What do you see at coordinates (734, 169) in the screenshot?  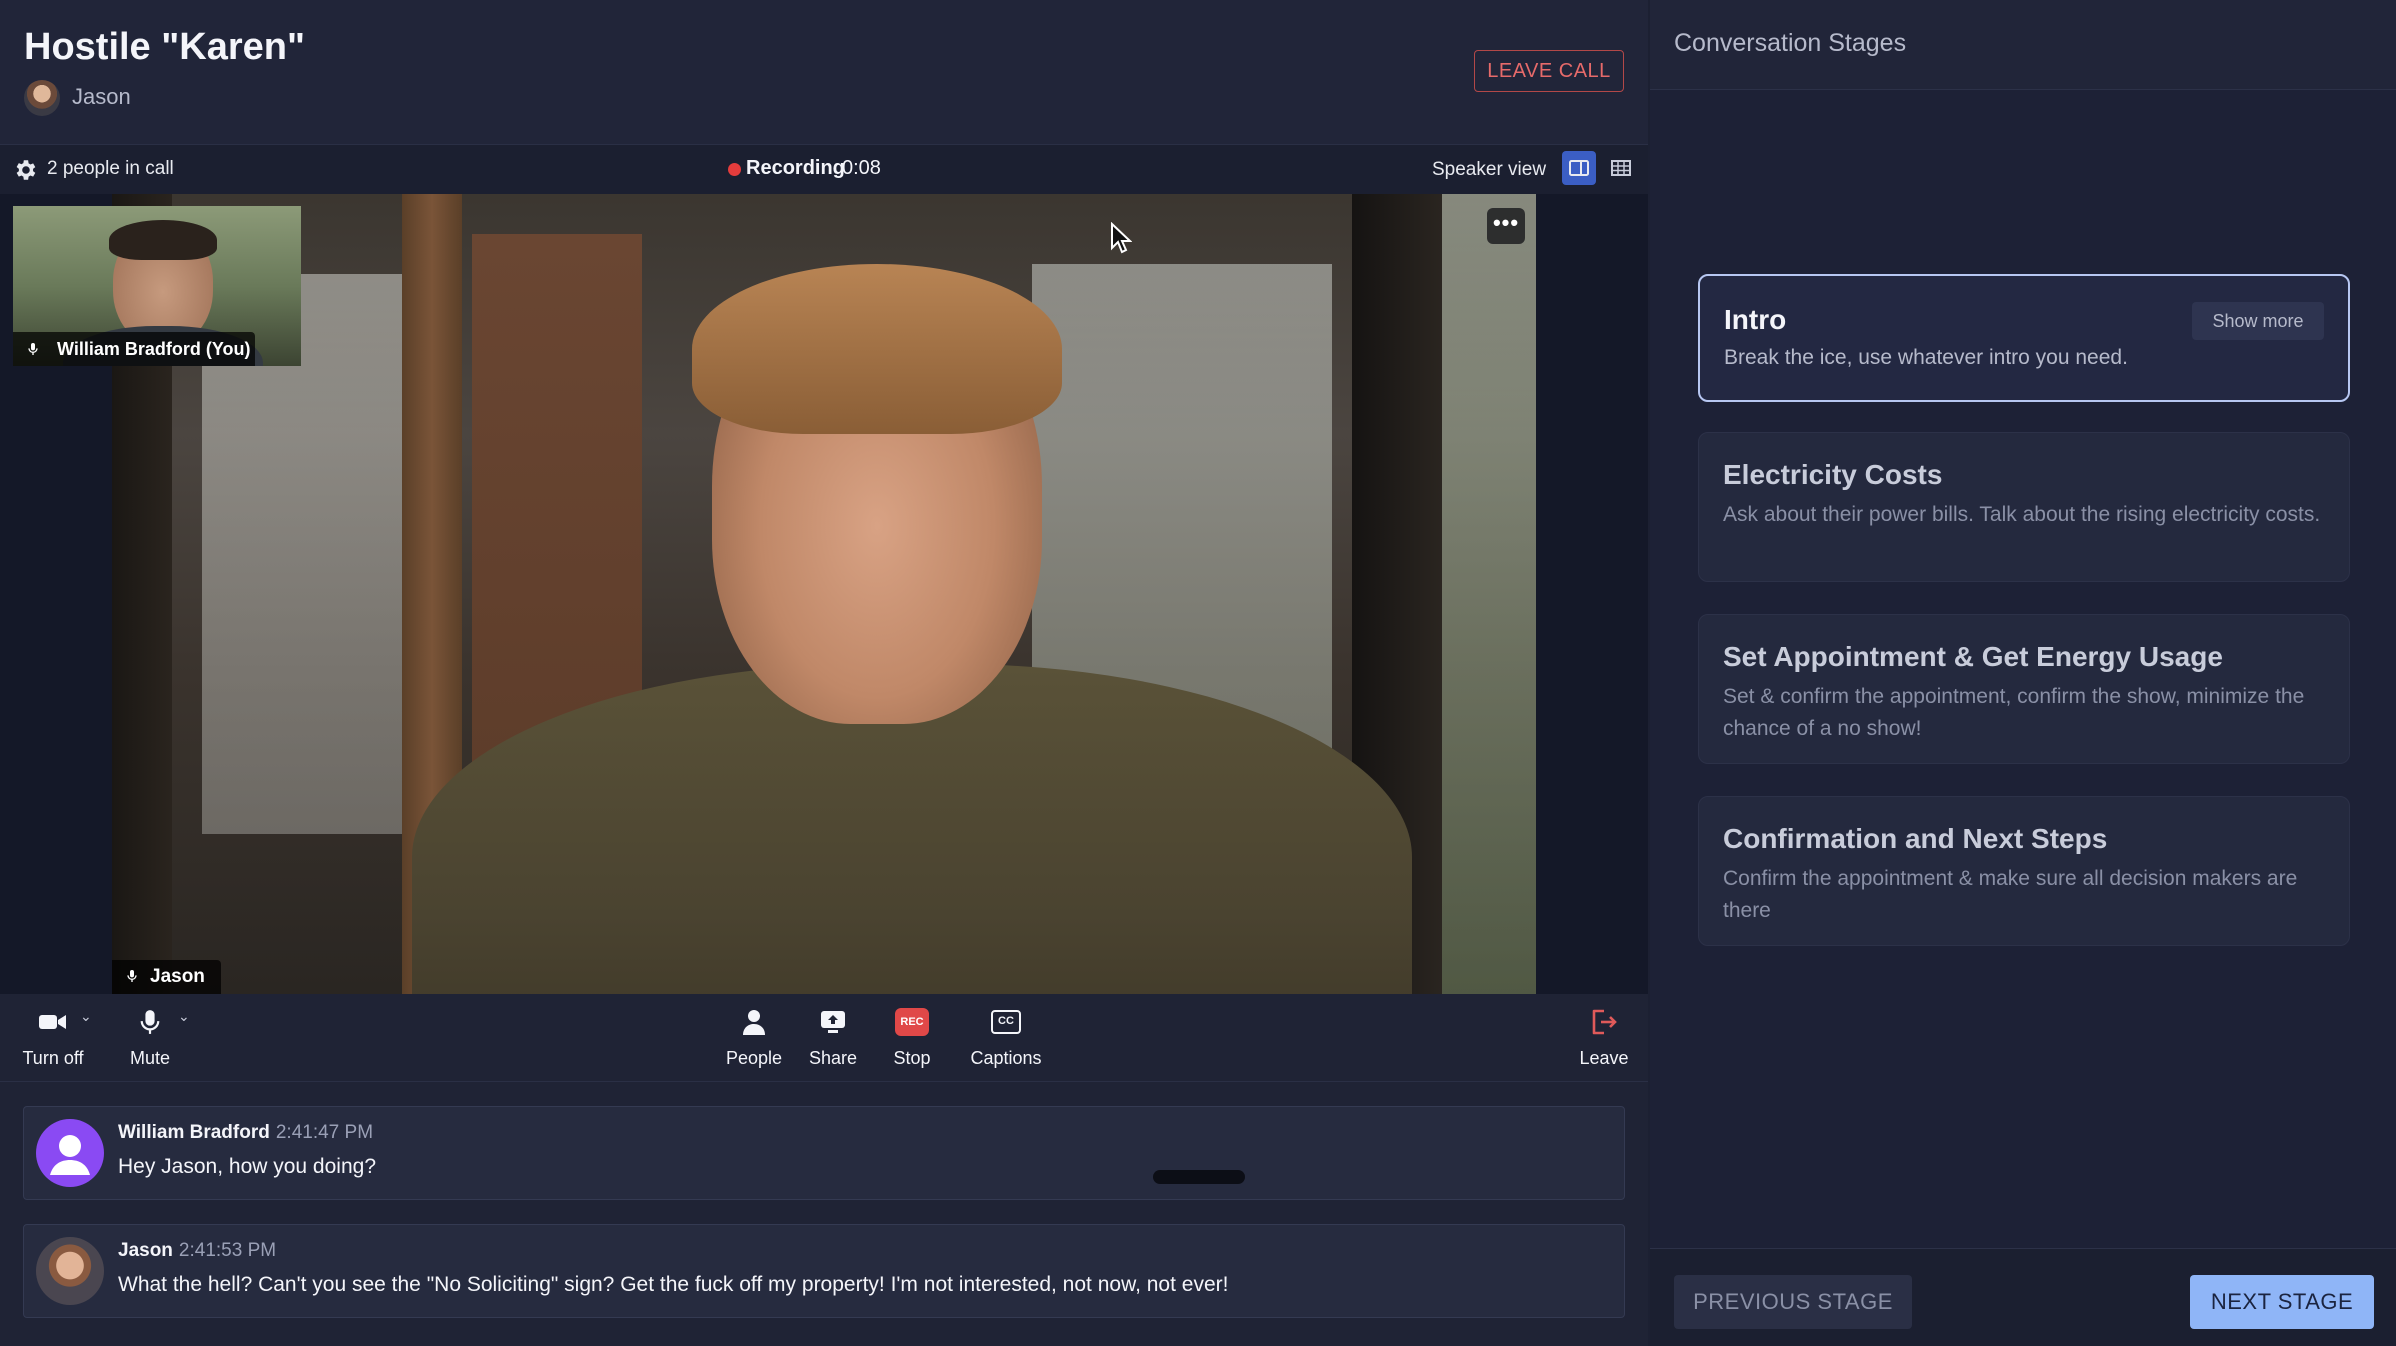 I see `recording-dot-icon` at bounding box center [734, 169].